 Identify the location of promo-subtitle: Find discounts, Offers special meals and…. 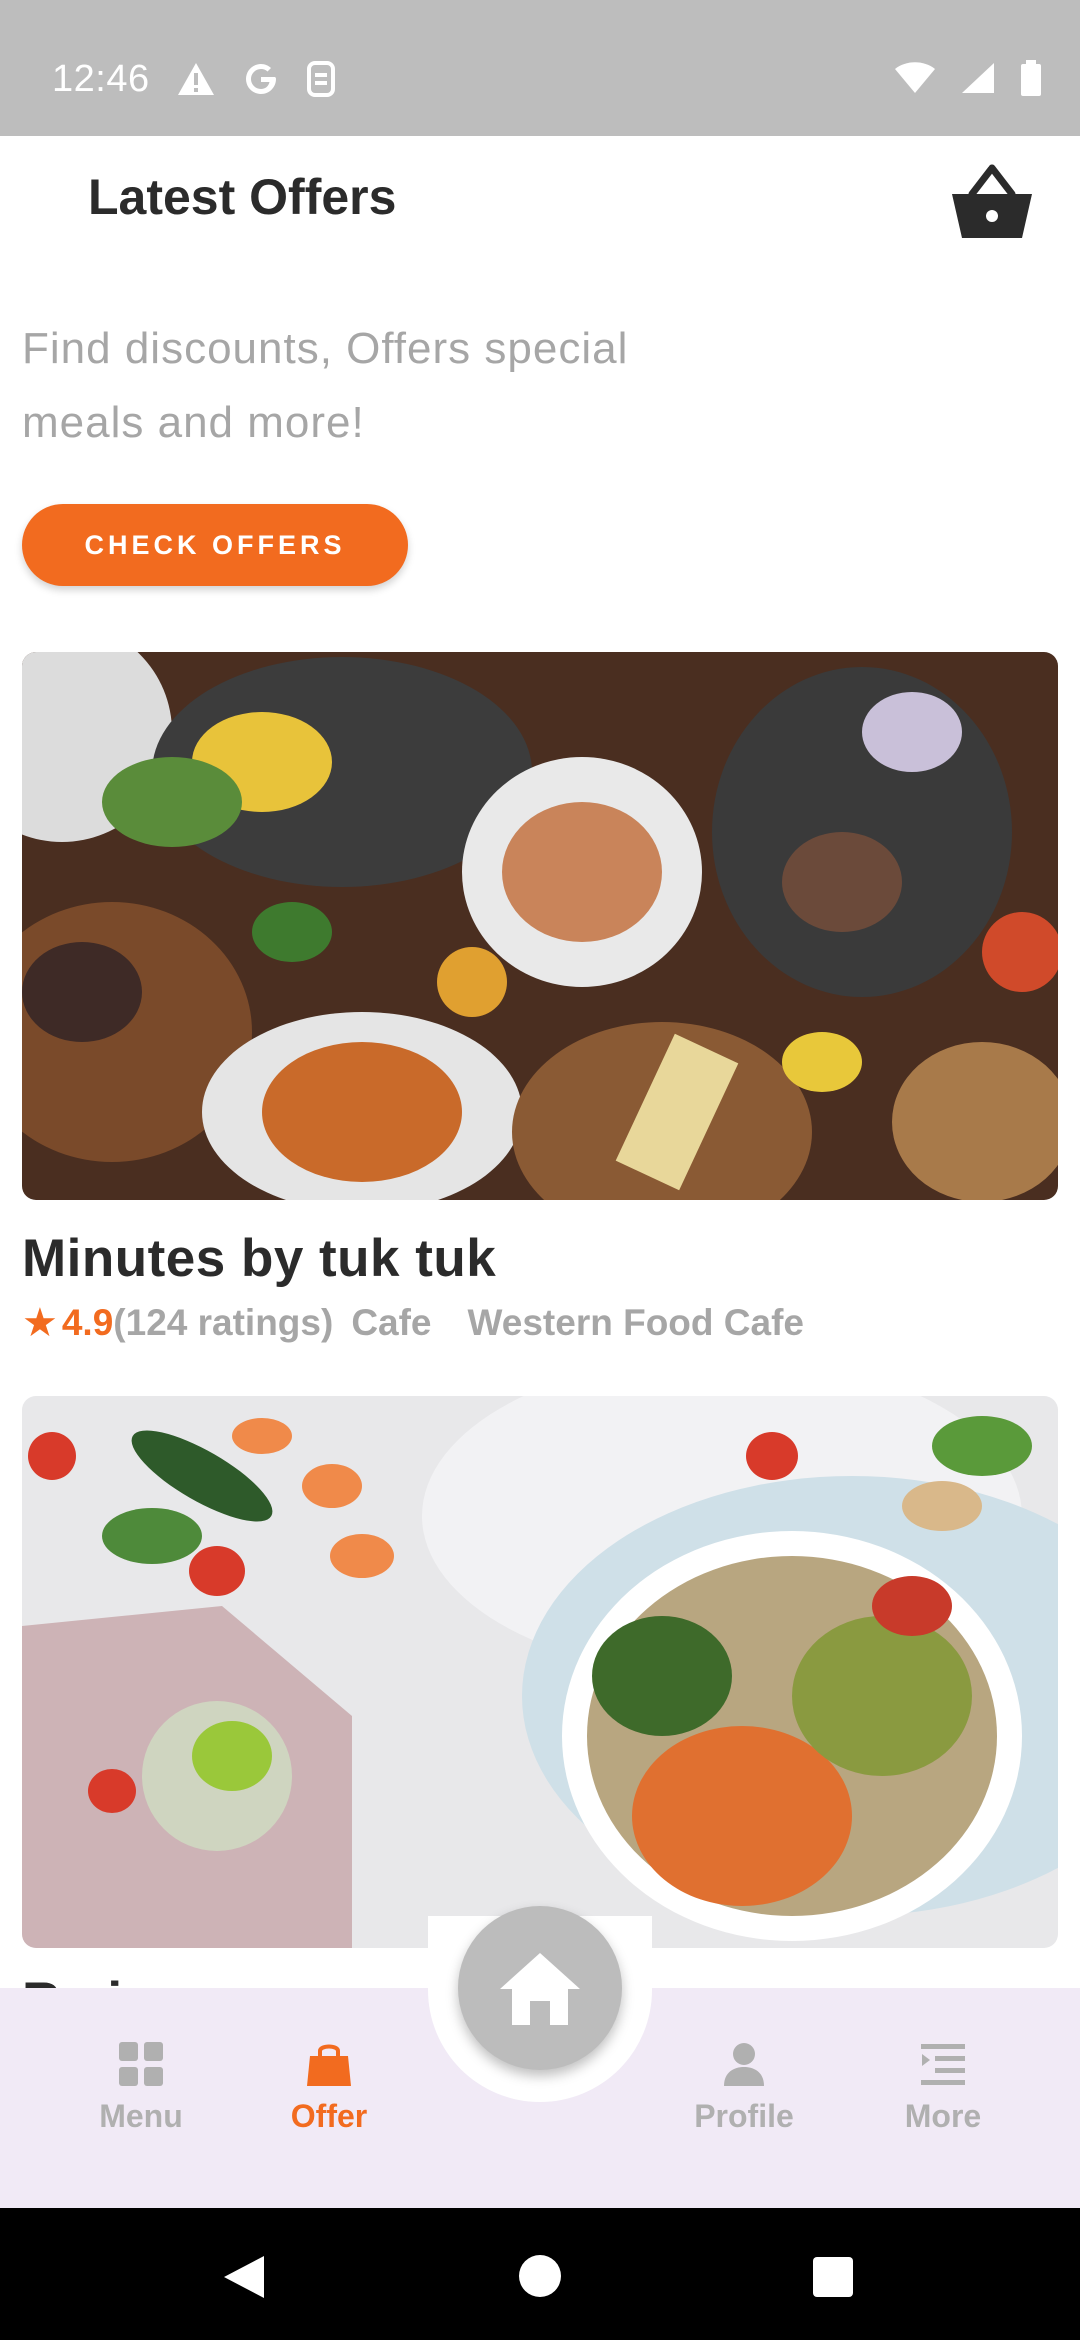
(325, 385).